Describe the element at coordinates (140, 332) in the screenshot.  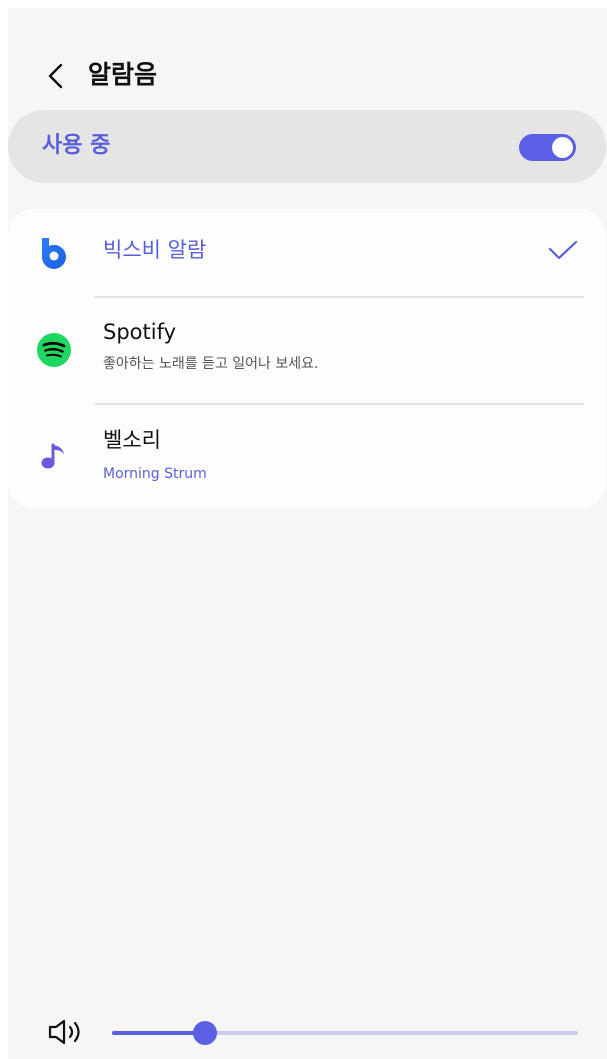
I see `option-title: Spotify` at that location.